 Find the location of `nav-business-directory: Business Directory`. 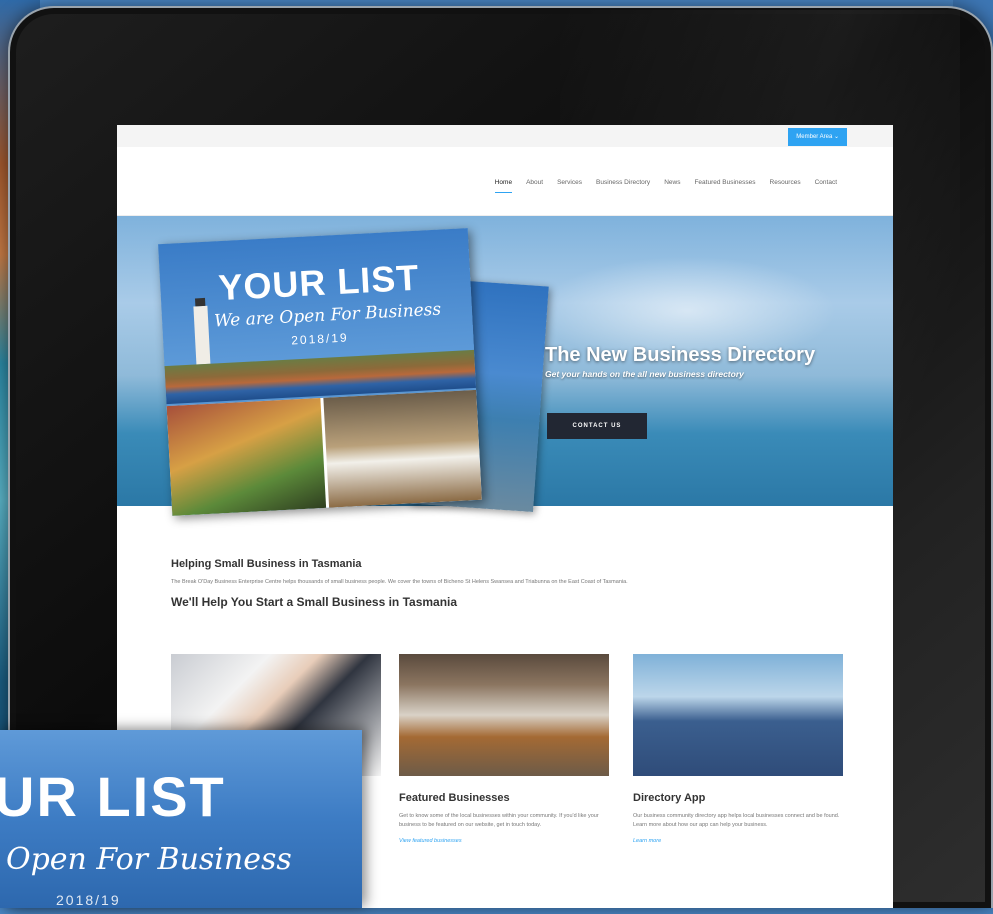

nav-business-directory: Business Directory is located at coordinates (623, 186).